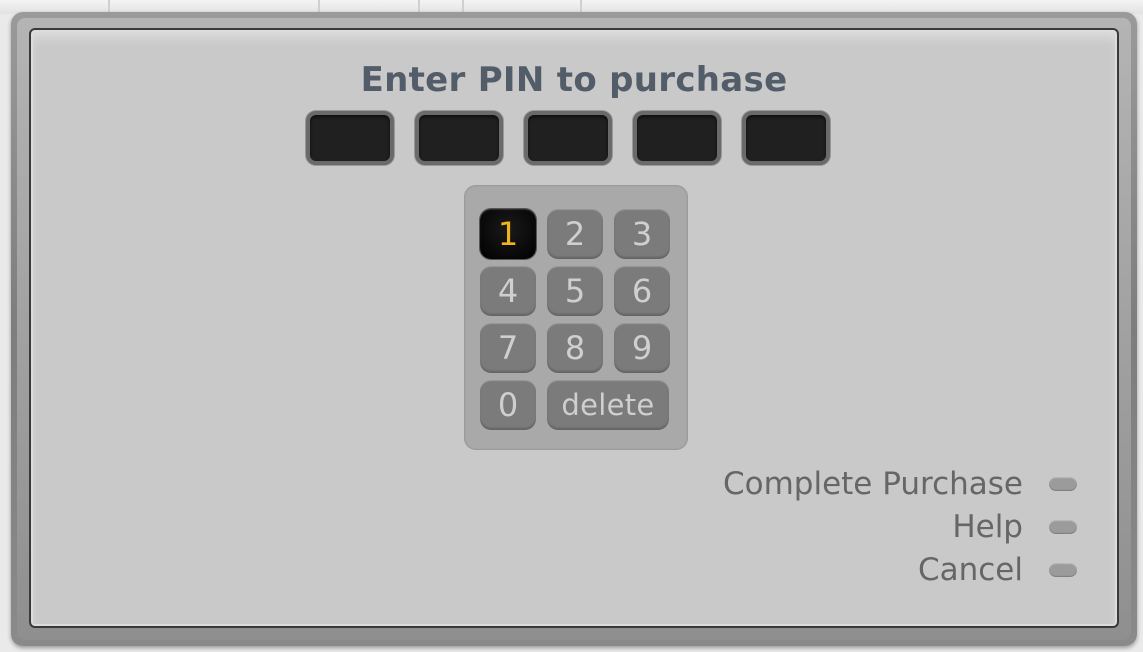  What do you see at coordinates (872, 483) in the screenshot?
I see `menu-item-label: Complete Purchase` at bounding box center [872, 483].